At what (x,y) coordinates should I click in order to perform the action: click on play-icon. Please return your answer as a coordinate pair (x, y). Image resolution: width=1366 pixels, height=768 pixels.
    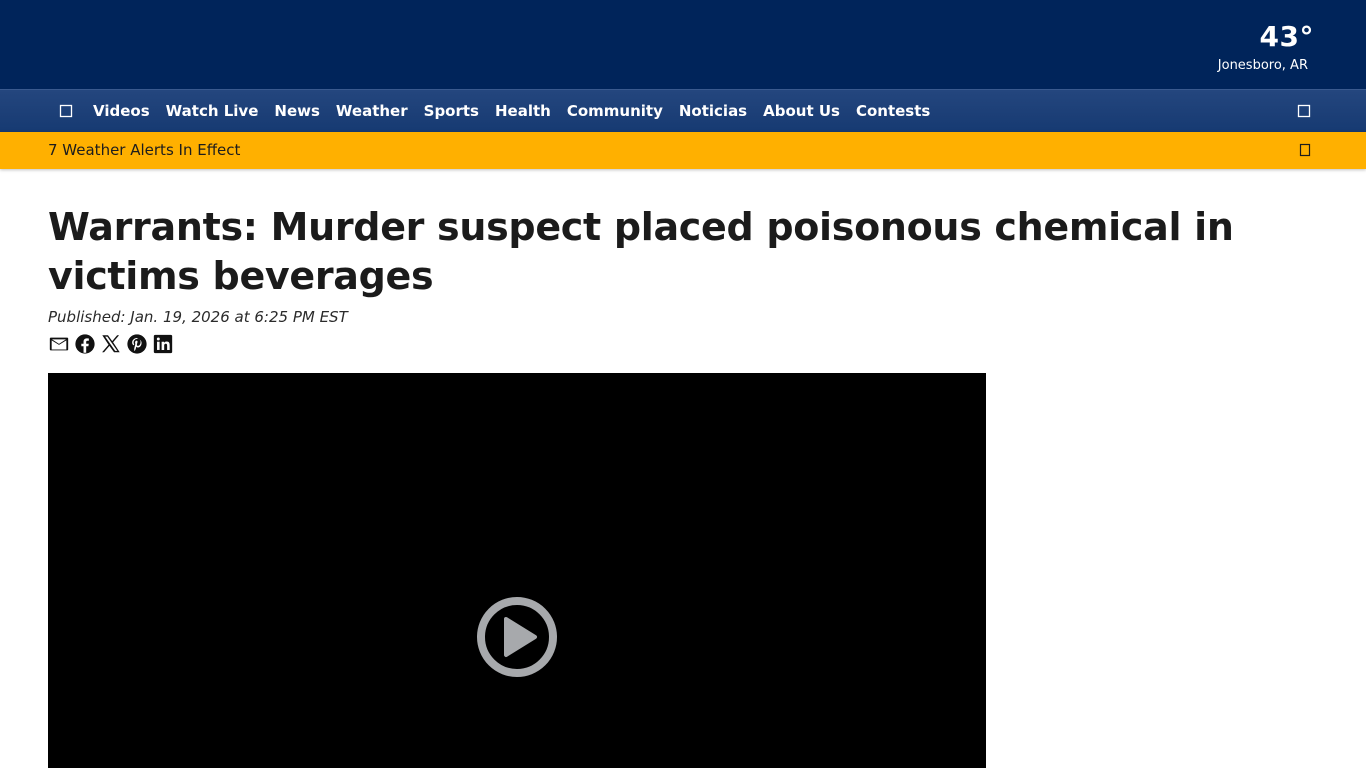
    Looking at the image, I should click on (517, 637).